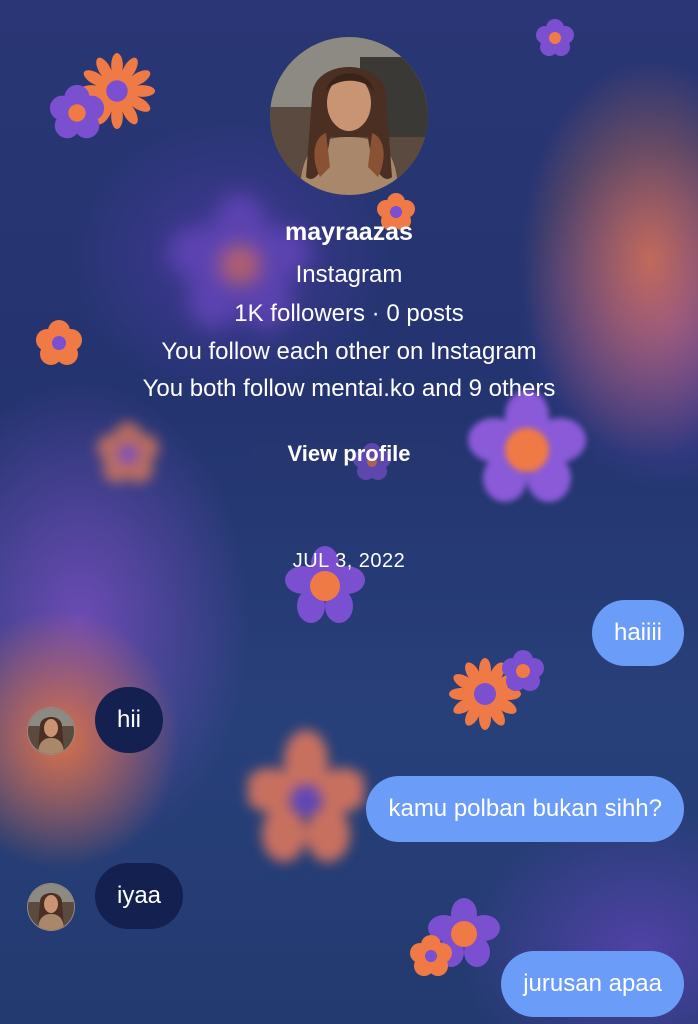 This screenshot has height=1024, width=698. I want to click on mutual-follow-text: You follow each other on Instagram, so click(349, 351).